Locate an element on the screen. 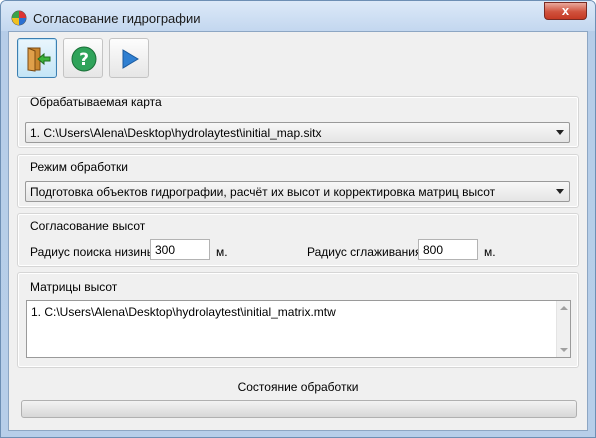 The height and width of the screenshot is (438, 596). search-radius-input is located at coordinates (180, 249).